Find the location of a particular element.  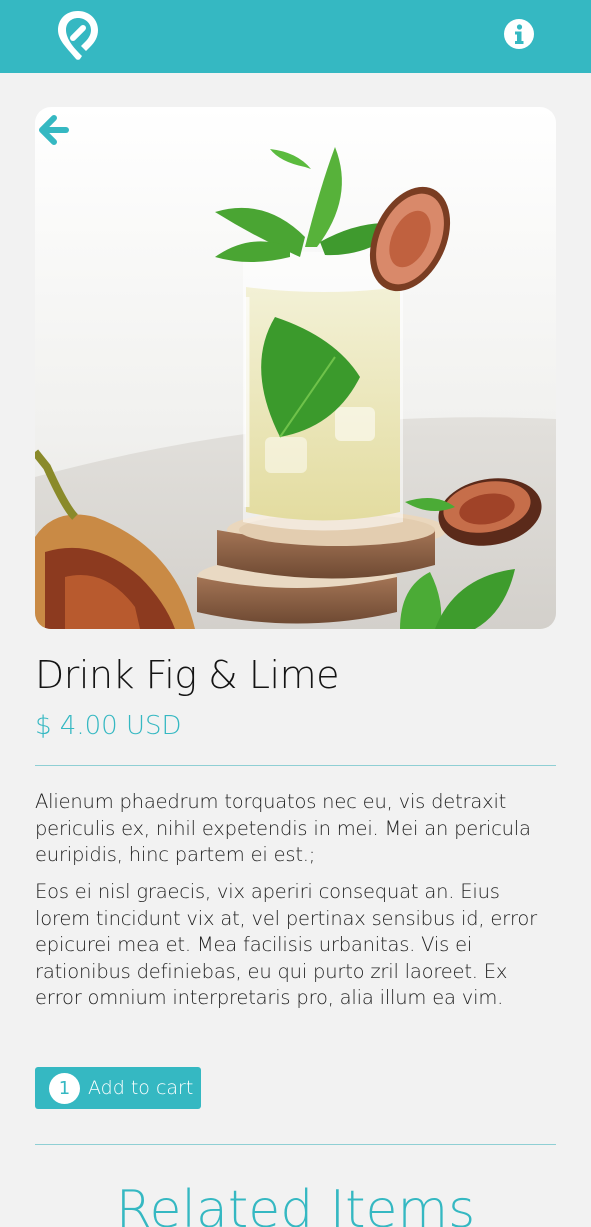

add-to-cart-button: 1 Add to cart is located at coordinates (118, 1088).